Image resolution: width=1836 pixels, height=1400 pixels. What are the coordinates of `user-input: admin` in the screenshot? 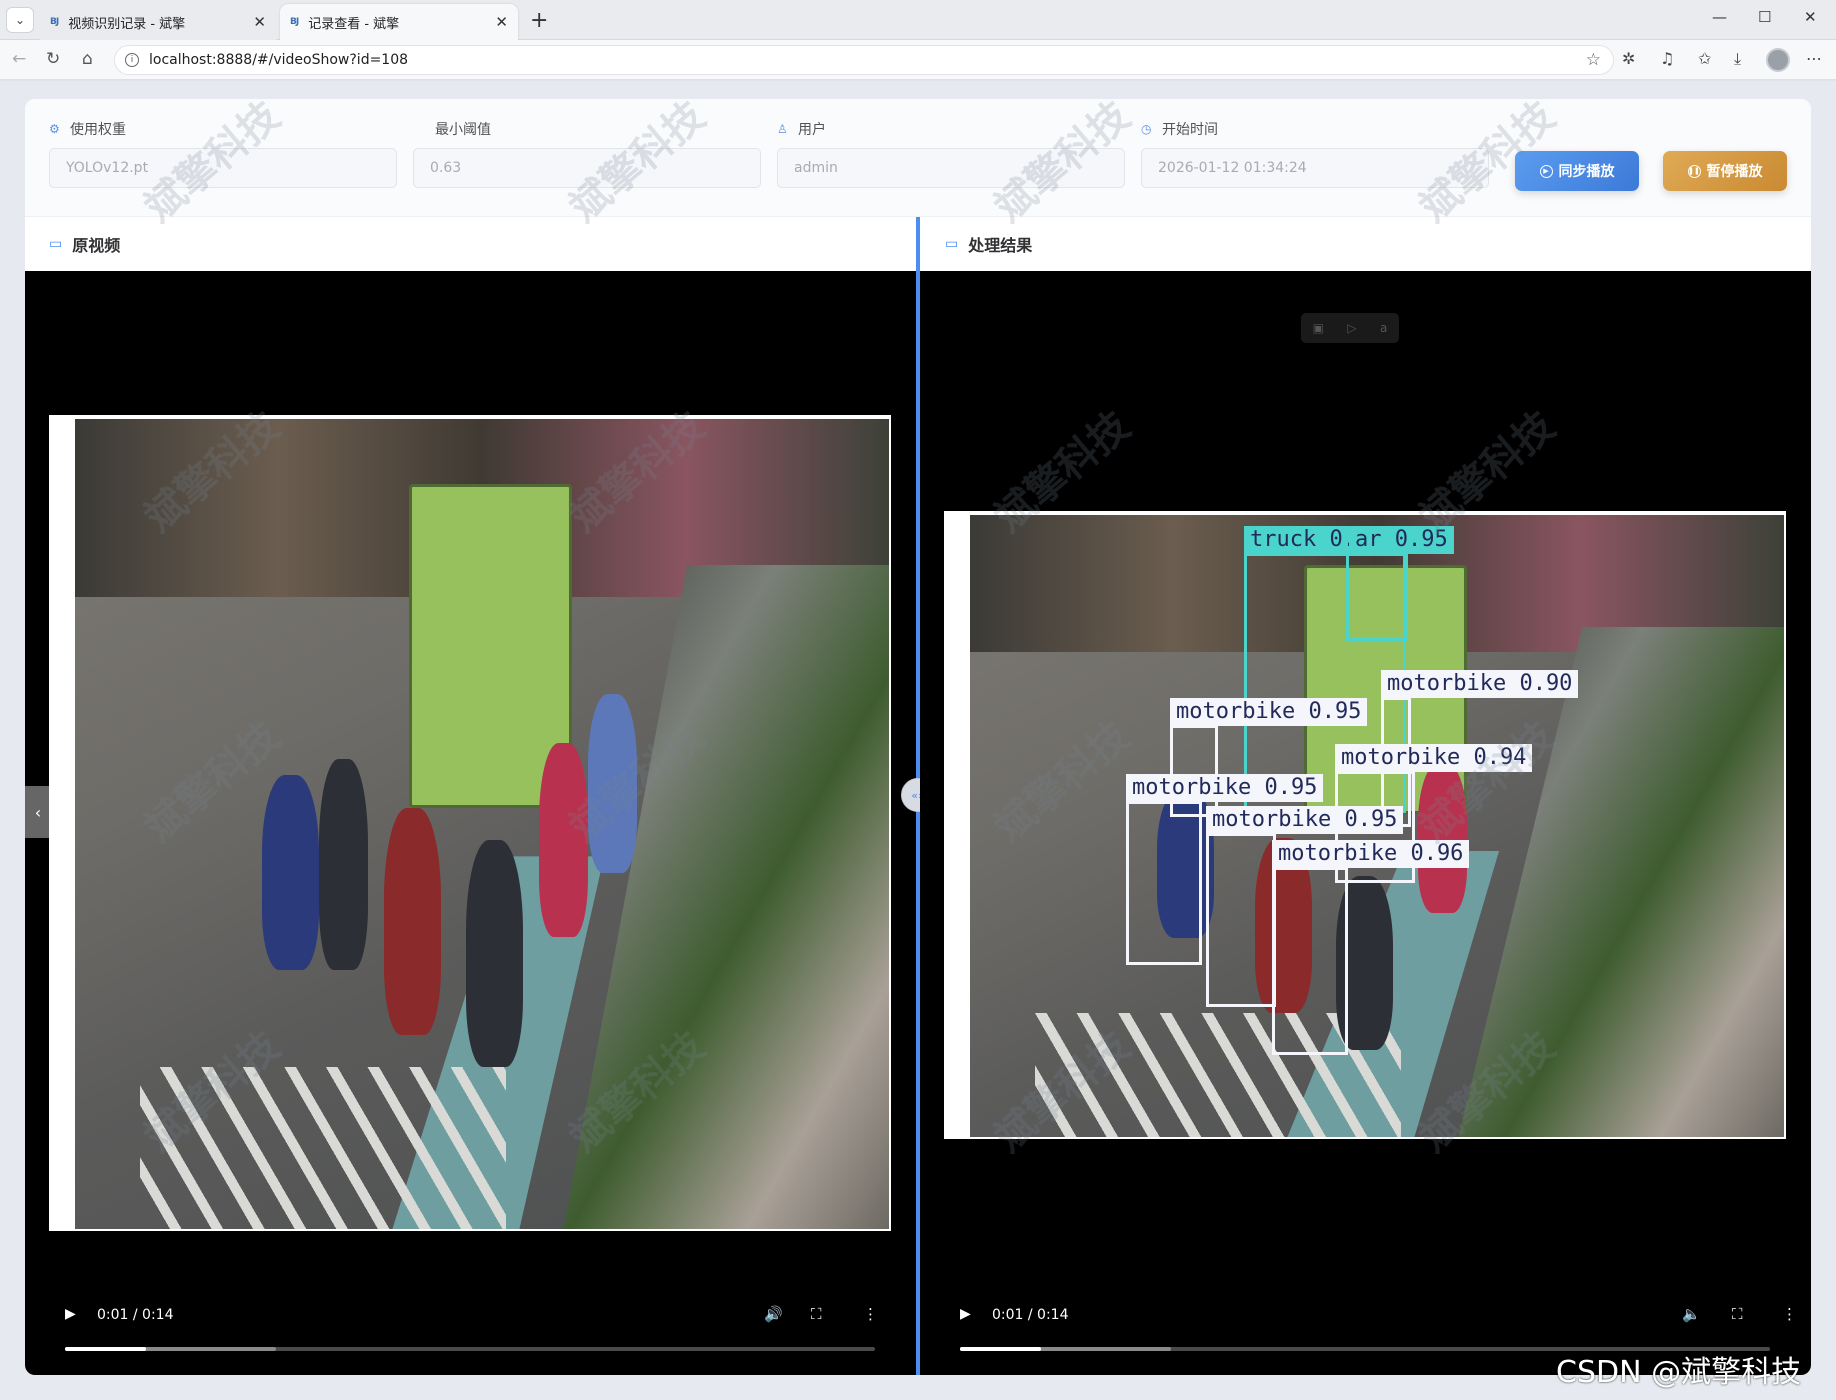 It's located at (951, 168).